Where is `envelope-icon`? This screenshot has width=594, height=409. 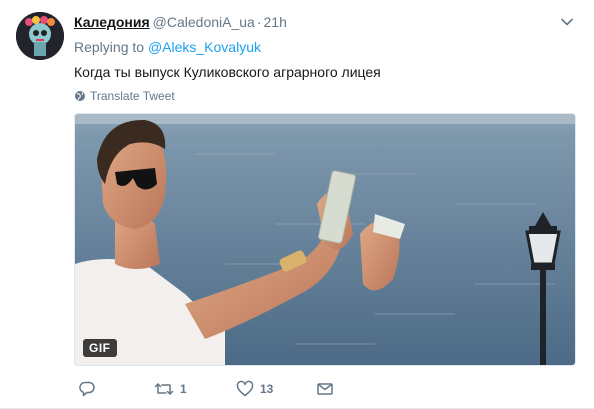 envelope-icon is located at coordinates (325, 389).